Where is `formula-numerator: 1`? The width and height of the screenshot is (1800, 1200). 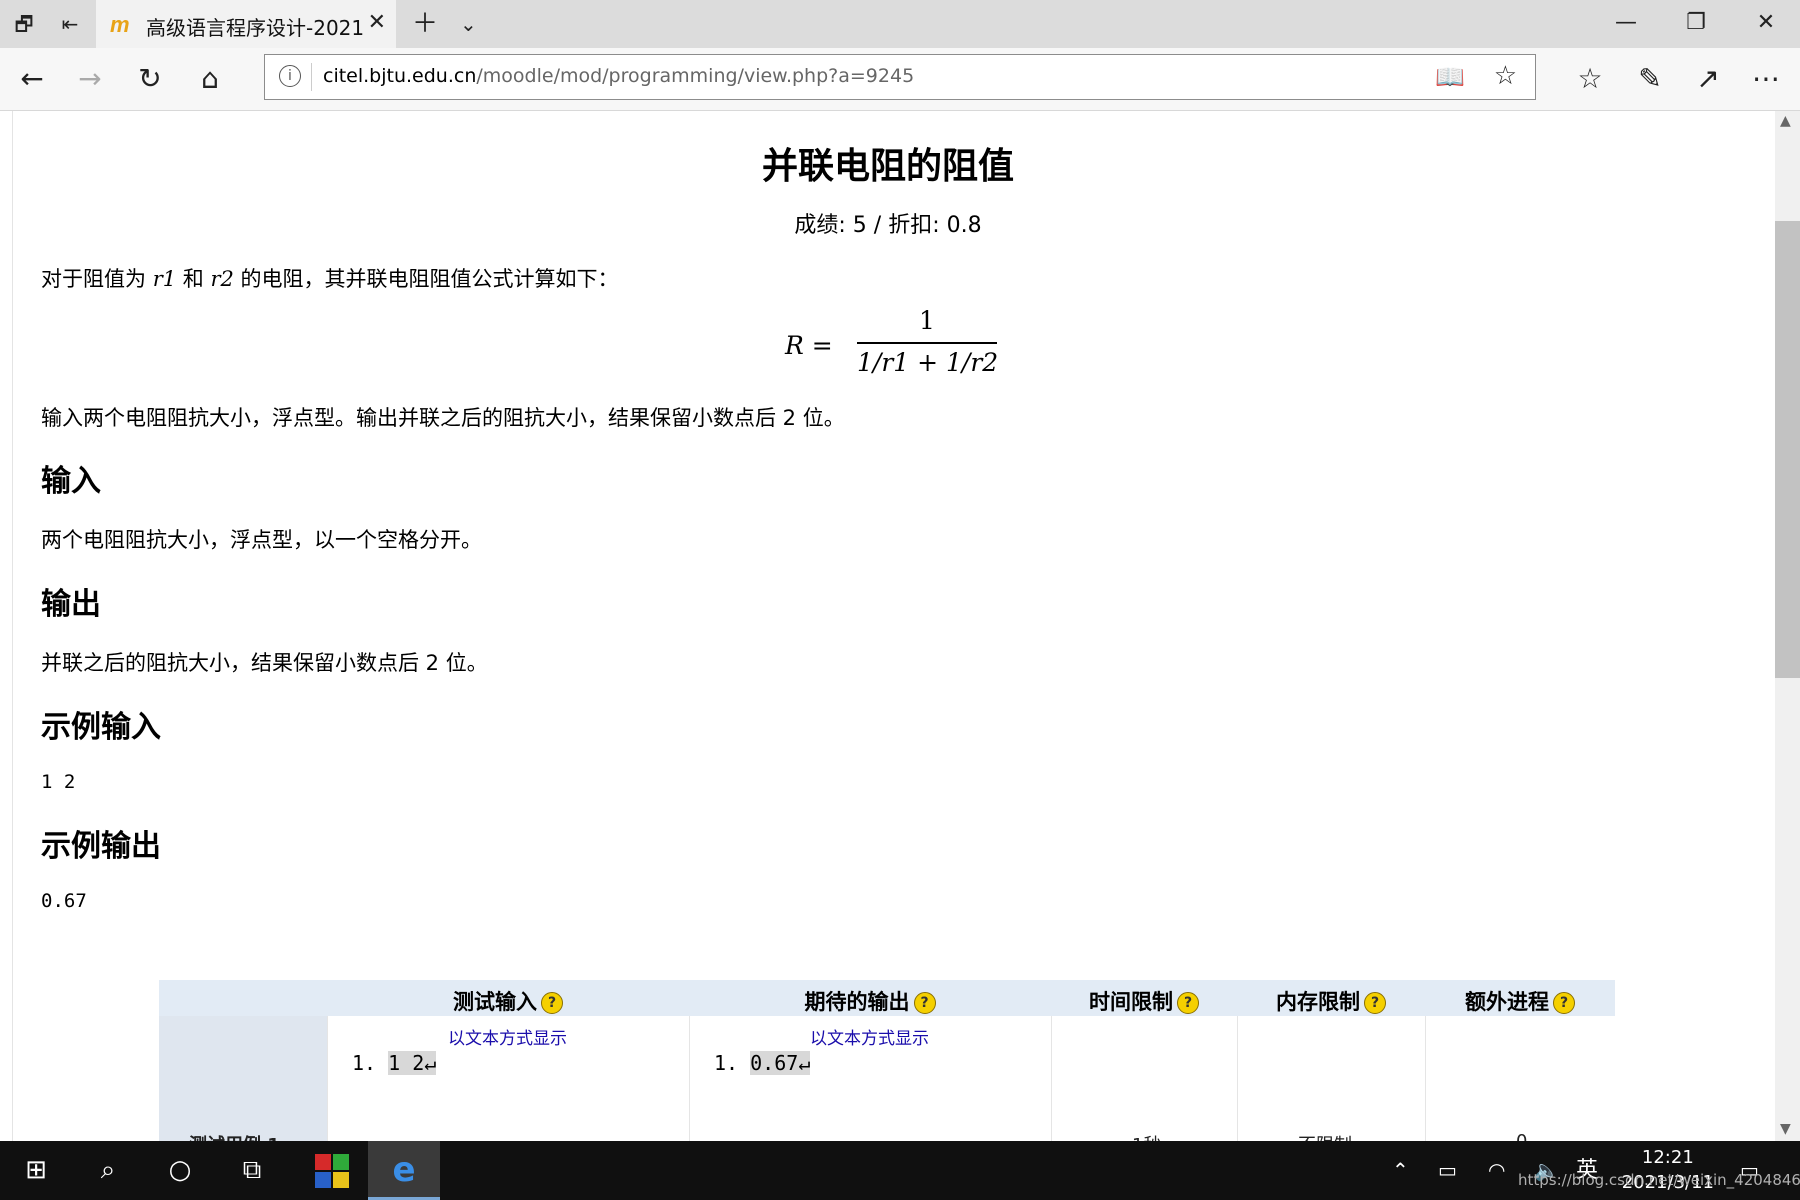
formula-numerator: 1 is located at coordinates (927, 320).